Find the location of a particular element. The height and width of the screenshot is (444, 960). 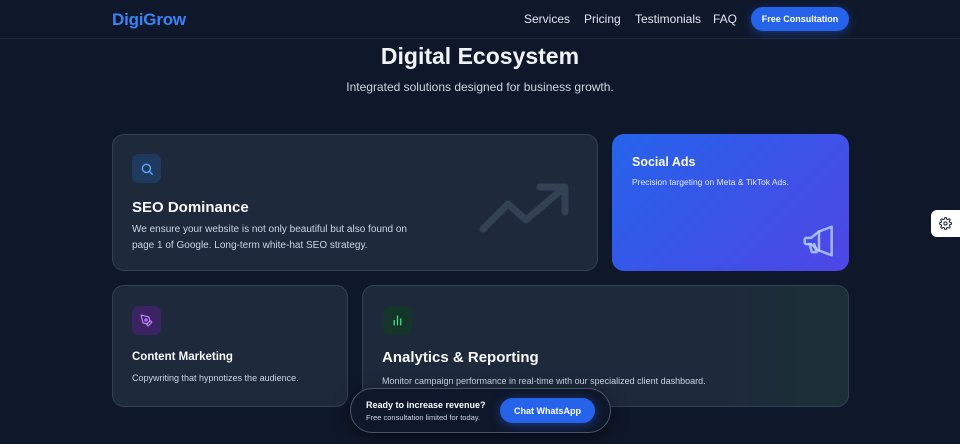

chat-whatsapp-button: Chat WhatsApp is located at coordinates (547, 410).